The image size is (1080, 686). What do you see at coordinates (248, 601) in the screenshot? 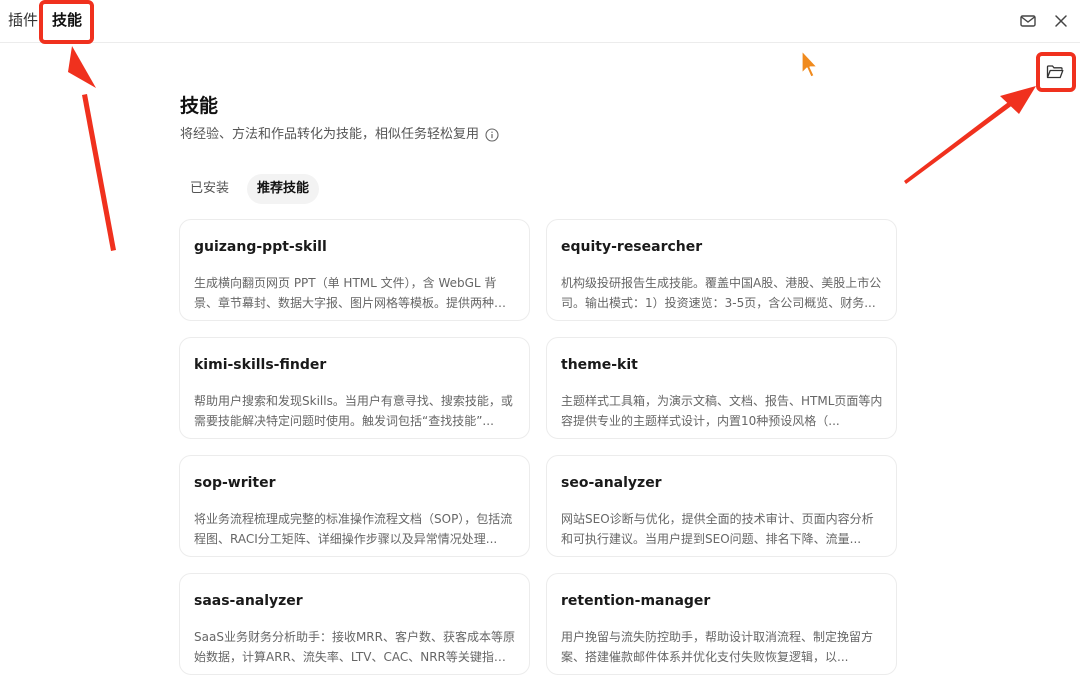
I see `card-title: saas-analyzer` at bounding box center [248, 601].